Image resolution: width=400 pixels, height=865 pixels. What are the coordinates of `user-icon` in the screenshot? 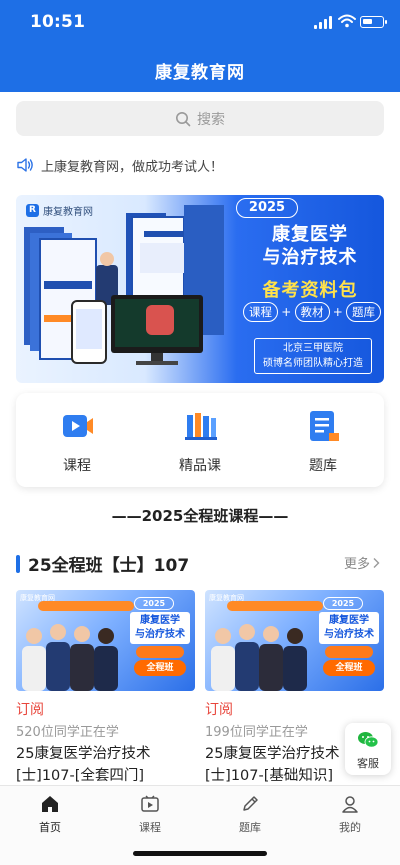 It's located at (350, 804).